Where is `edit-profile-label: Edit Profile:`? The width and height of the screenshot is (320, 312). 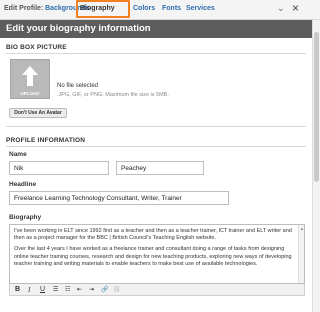 edit-profile-label: Edit Profile: is located at coordinates (24, 8).